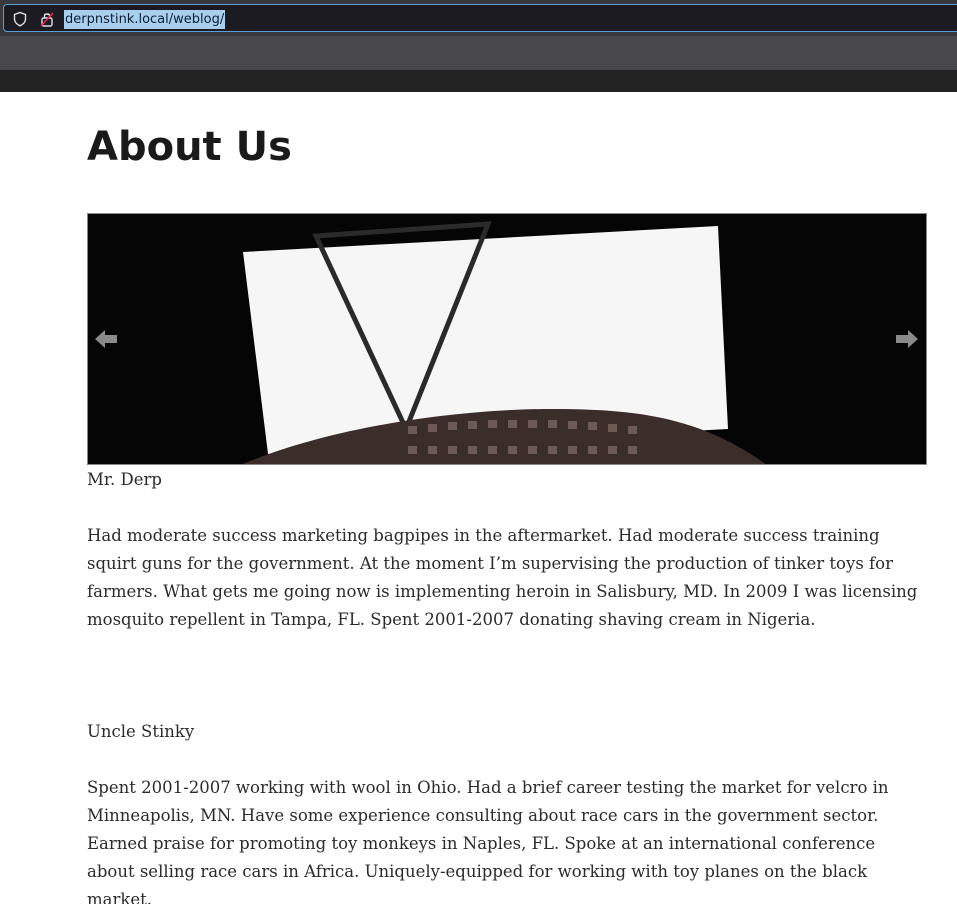 Image resolution: width=957 pixels, height=904 pixels. I want to click on insecure-lock-icon, so click(47, 19).